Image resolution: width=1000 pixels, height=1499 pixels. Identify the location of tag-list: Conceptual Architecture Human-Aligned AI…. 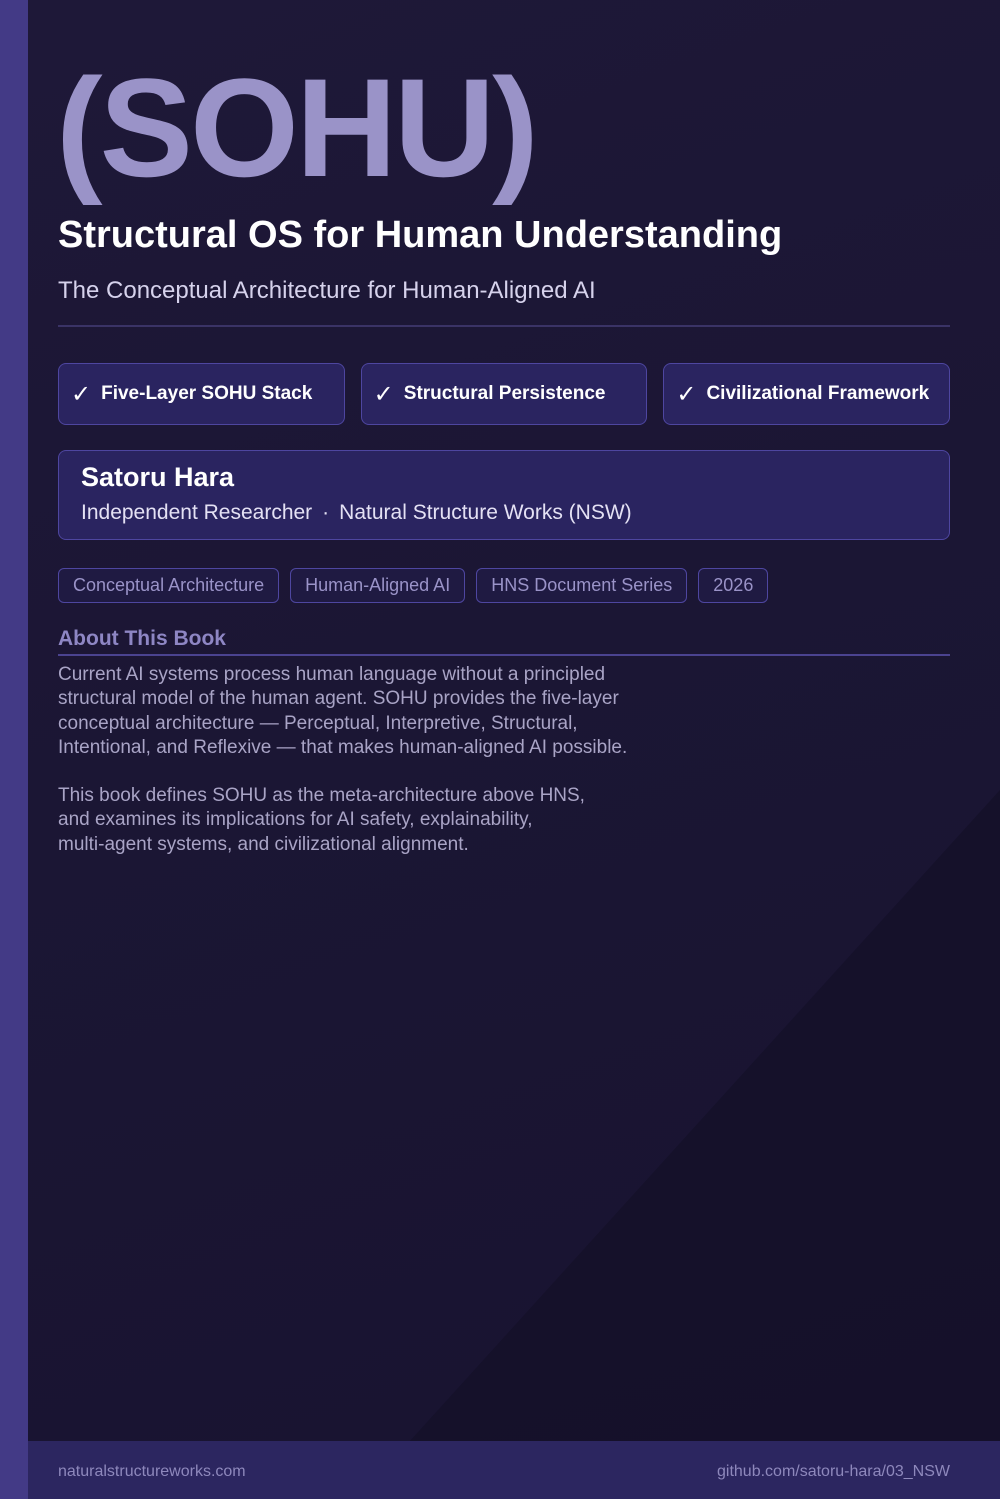
(413, 585).